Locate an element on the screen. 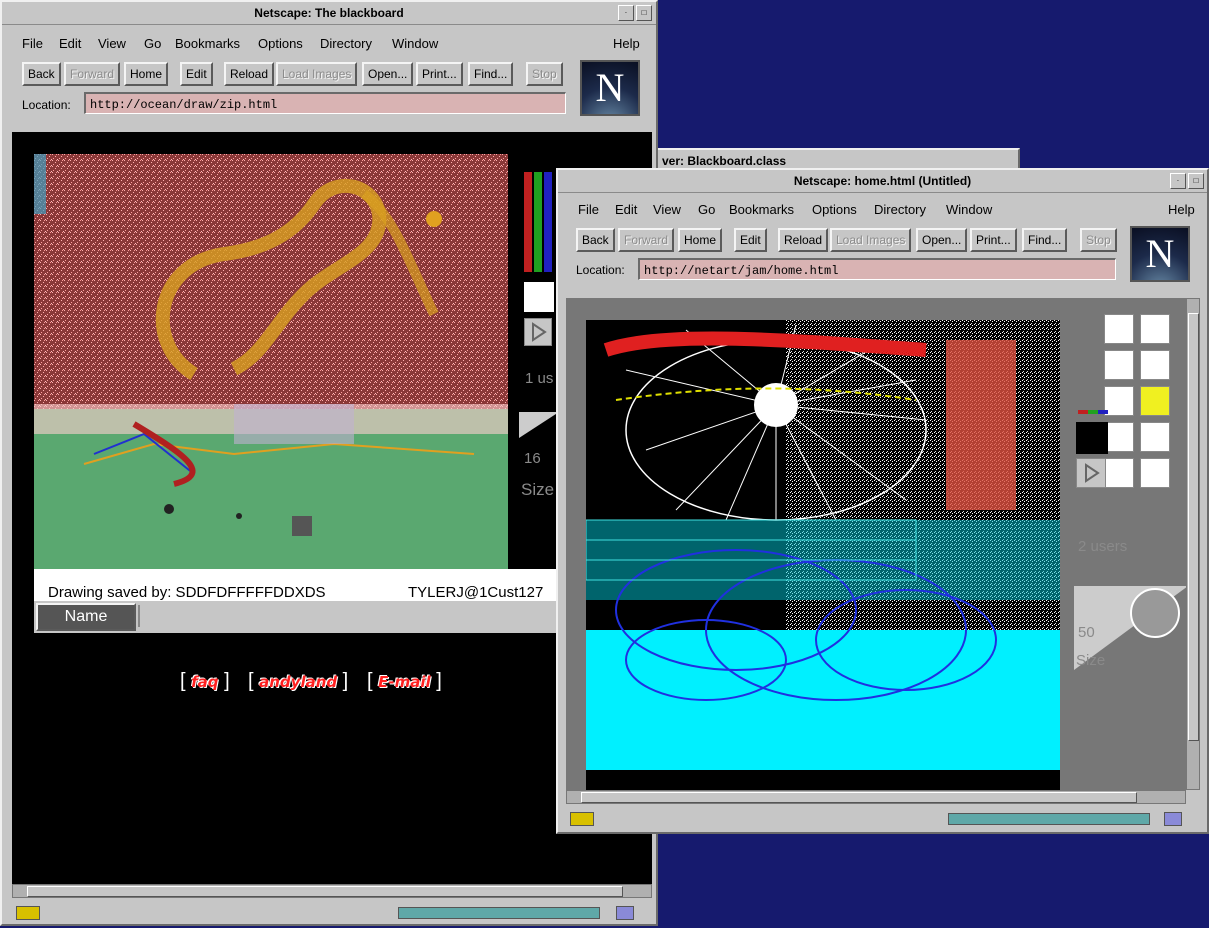 Image resolution: width=1209 pixels, height=928 pixels. back-button: Back is located at coordinates (41, 74).